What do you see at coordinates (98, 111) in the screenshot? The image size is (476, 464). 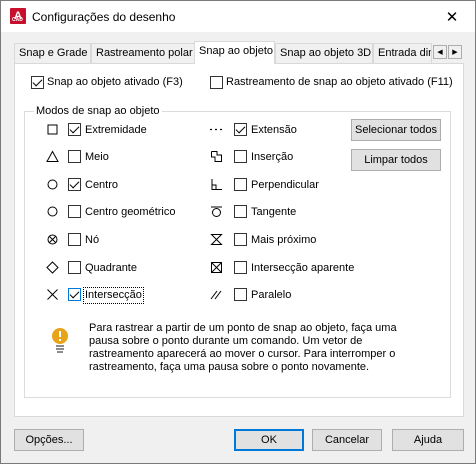 I see `snap-modes-group-title: Modos de snap ao objeto` at bounding box center [98, 111].